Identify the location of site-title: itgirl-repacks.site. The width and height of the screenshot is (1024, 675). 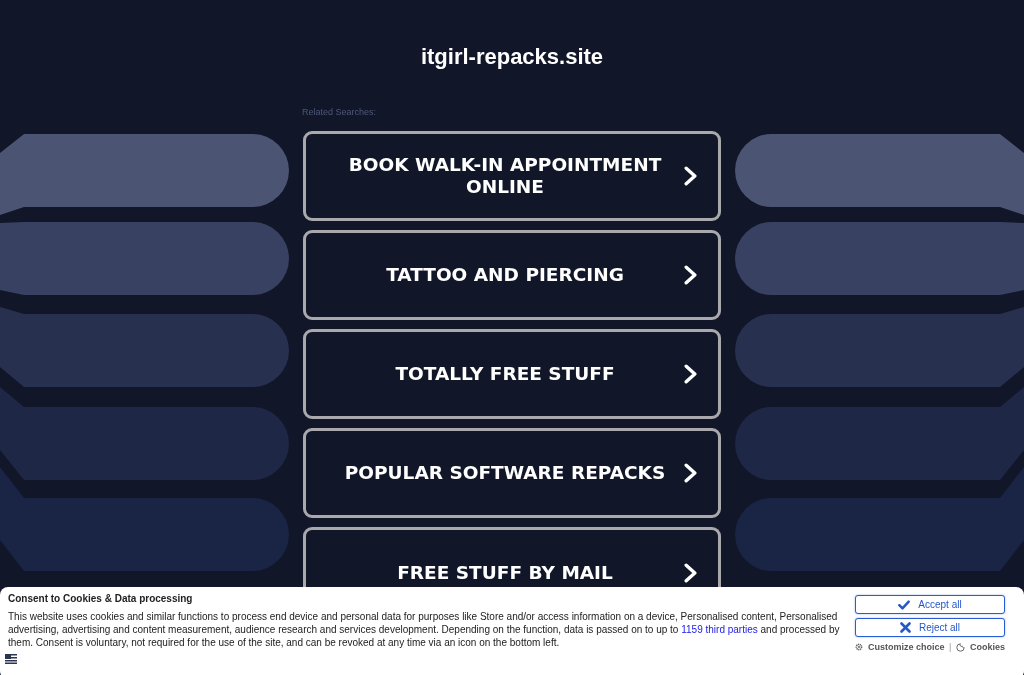
(512, 56).